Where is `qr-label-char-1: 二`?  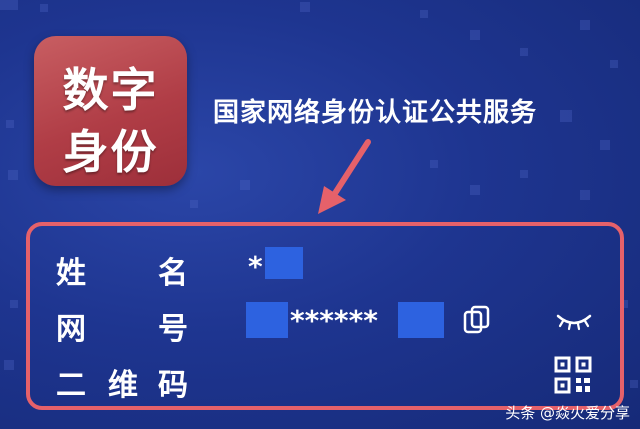 qr-label-char-1: 二 is located at coordinates (71, 385).